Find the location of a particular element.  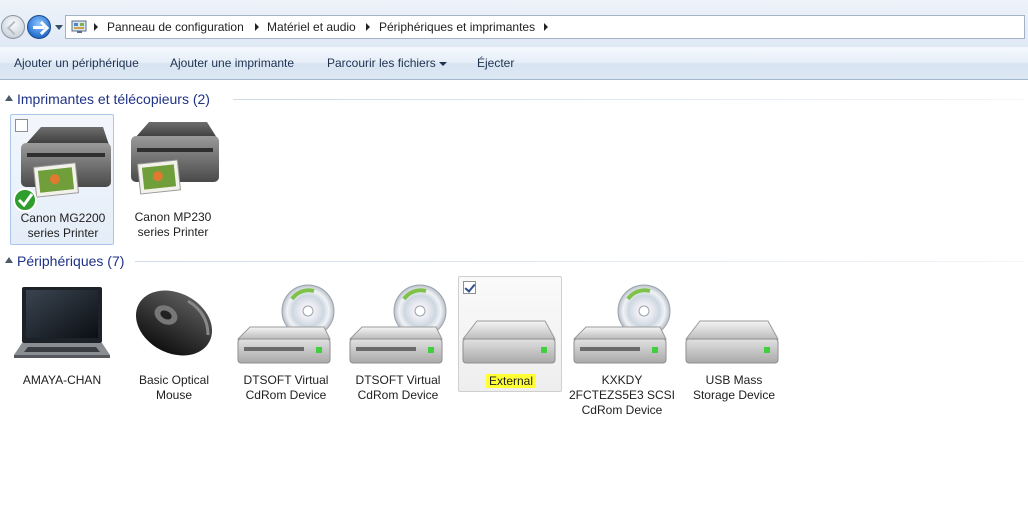

device-label: AMAYA-CHAN is located at coordinates (62, 380).